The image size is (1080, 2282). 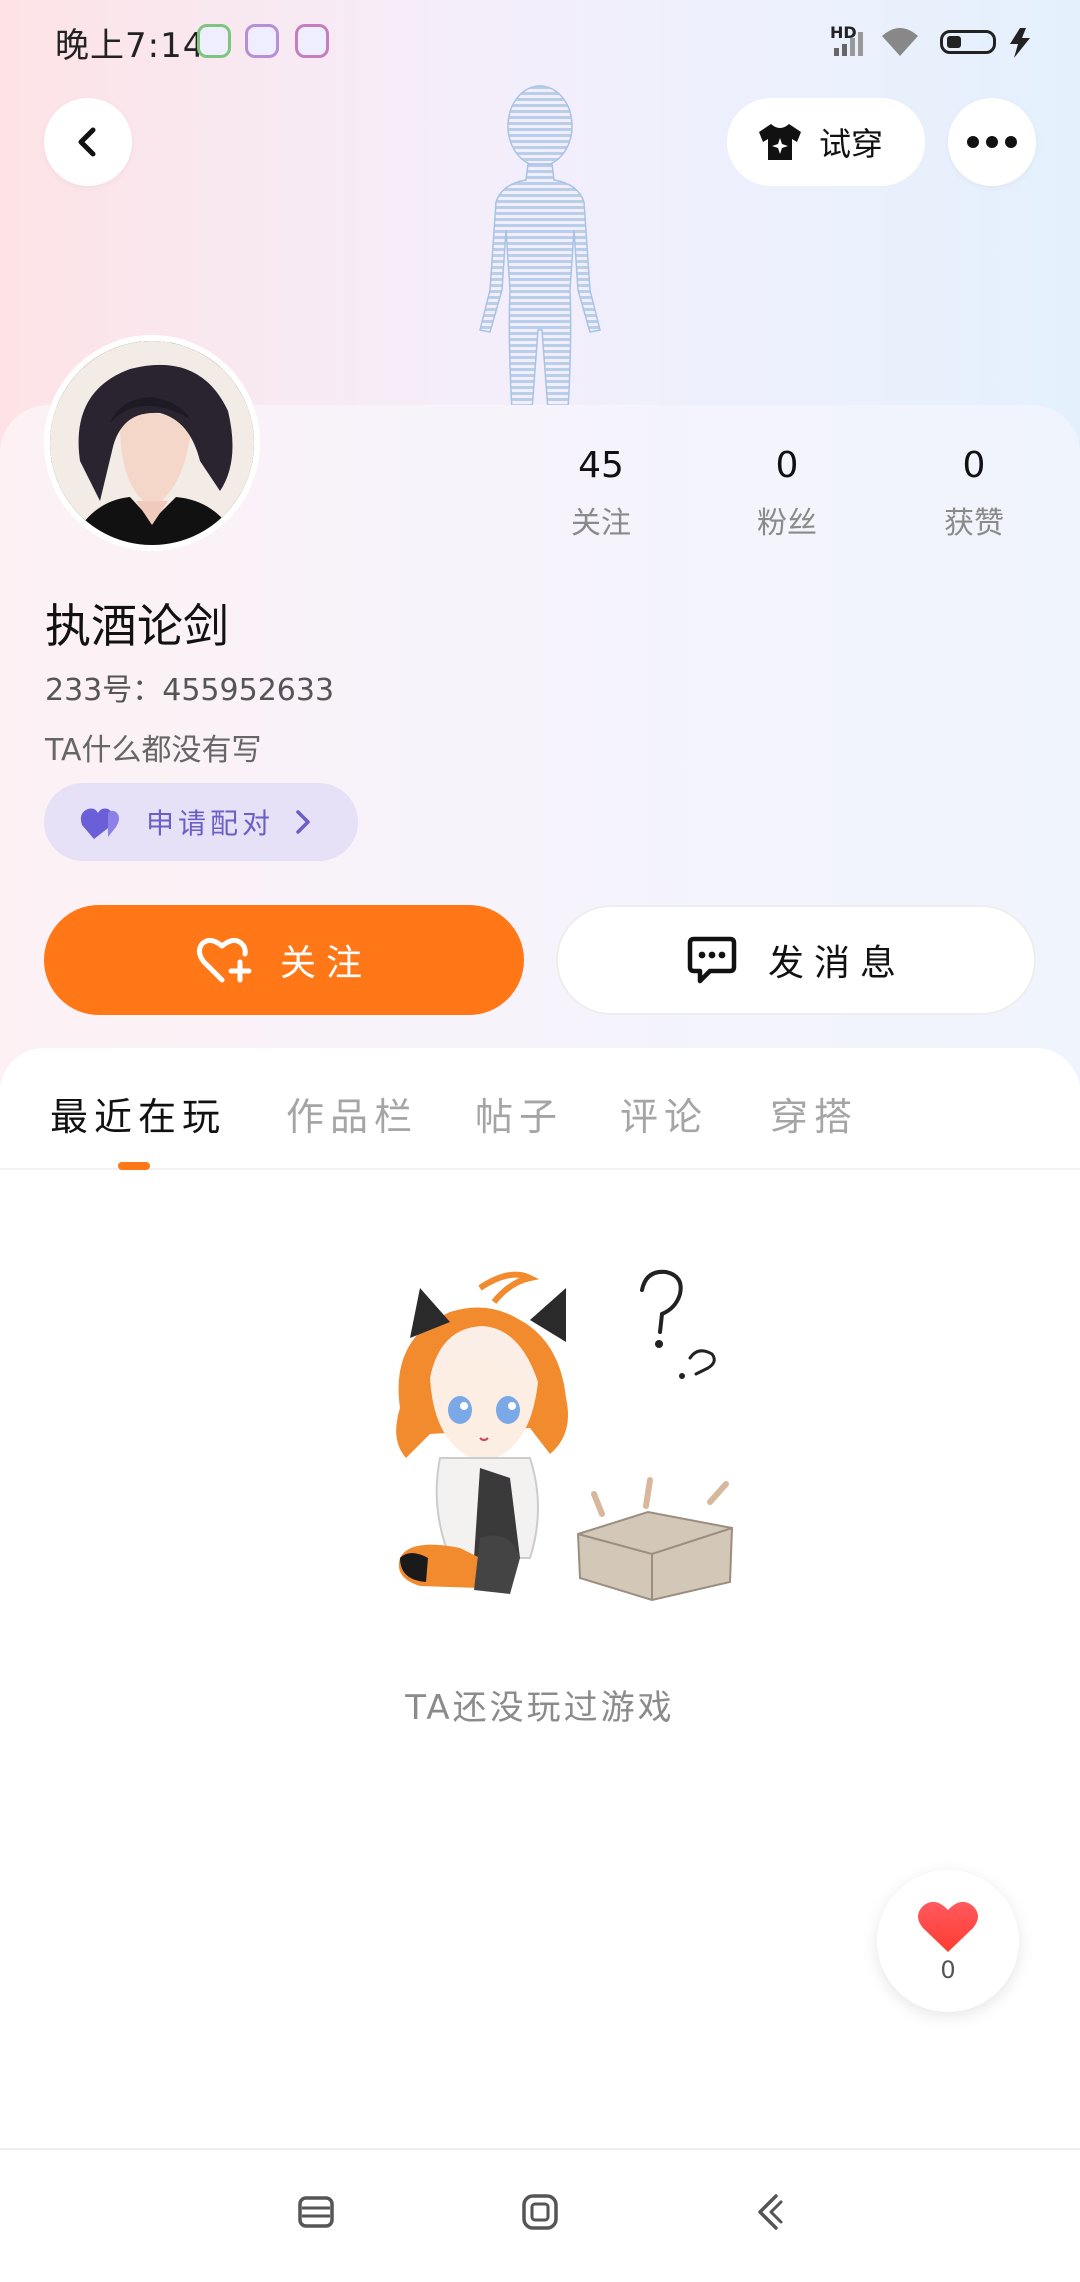 I want to click on home-icon, so click(x=540, y=2212).